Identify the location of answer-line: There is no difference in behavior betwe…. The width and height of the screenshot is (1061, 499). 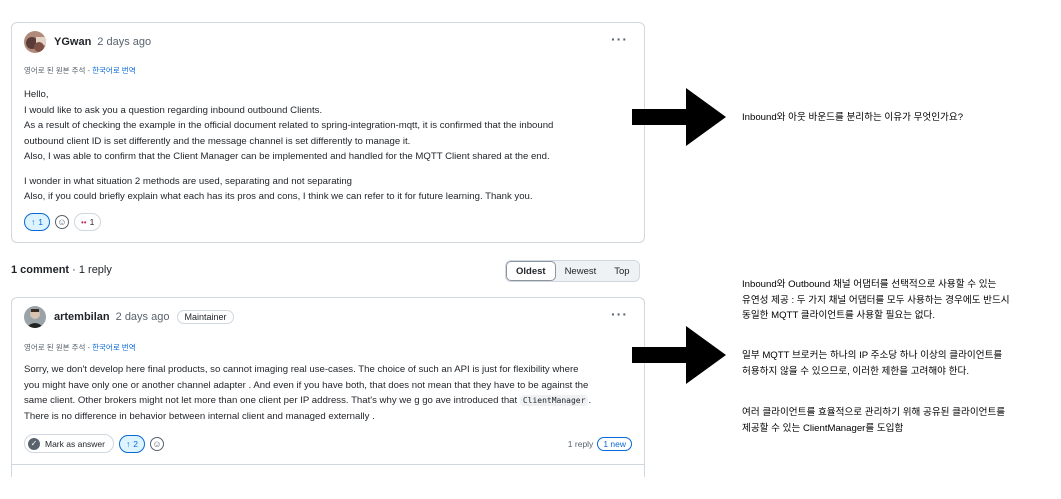
(199, 416).